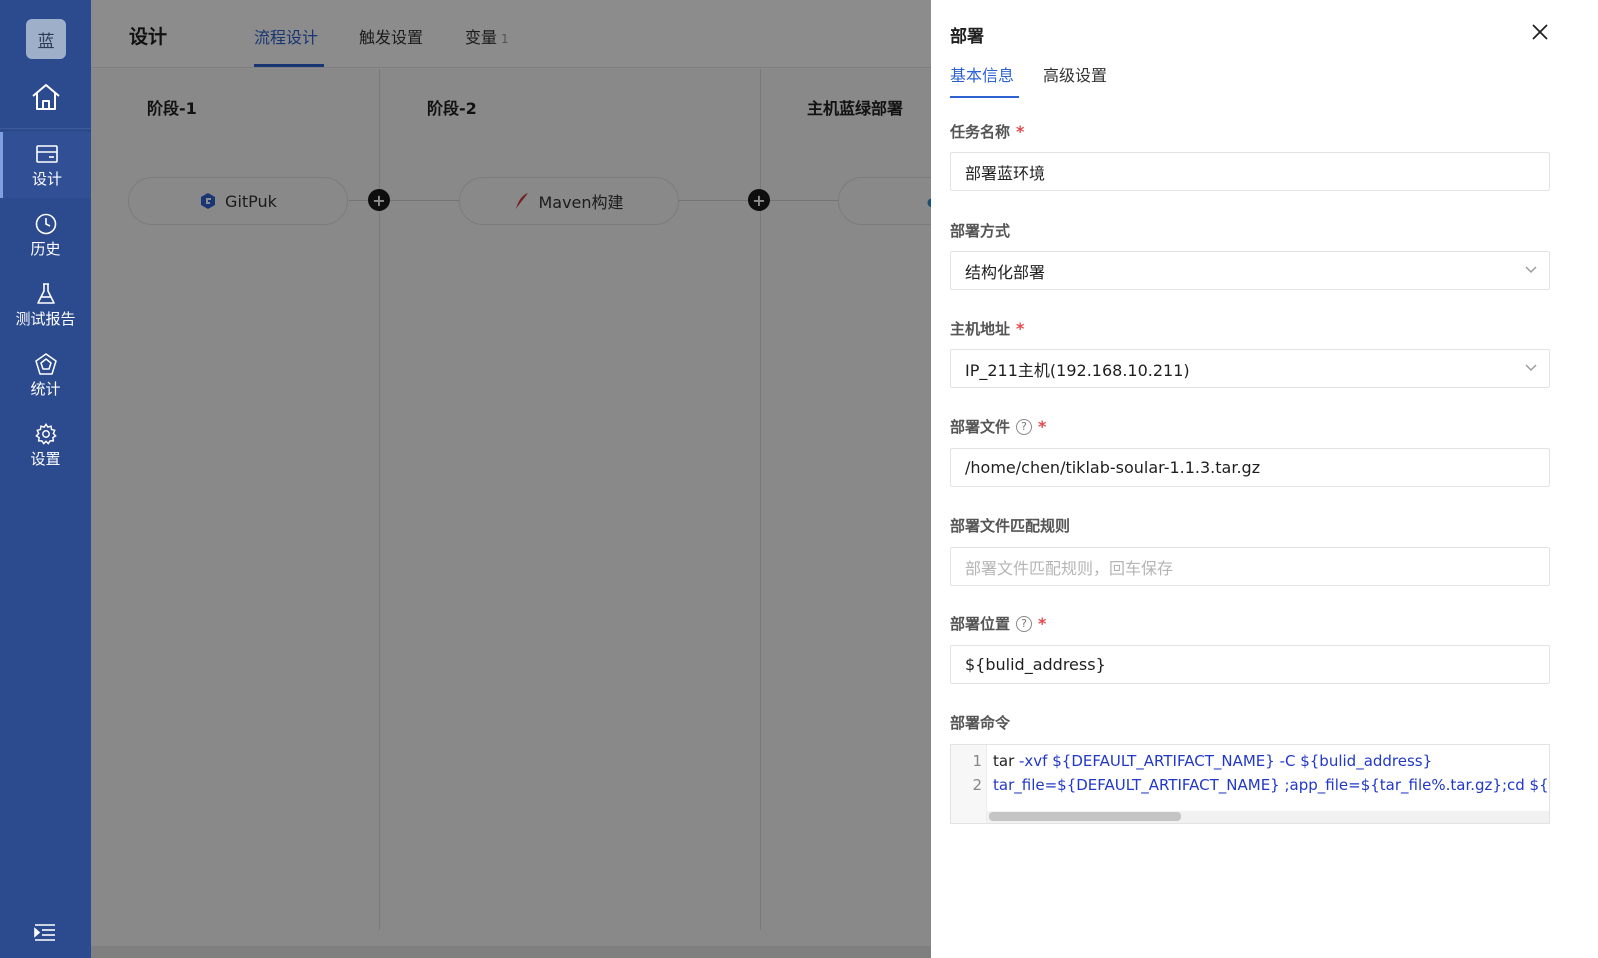  Describe the element at coordinates (984, 97) in the screenshot. I see `active-tab-indicator` at that location.